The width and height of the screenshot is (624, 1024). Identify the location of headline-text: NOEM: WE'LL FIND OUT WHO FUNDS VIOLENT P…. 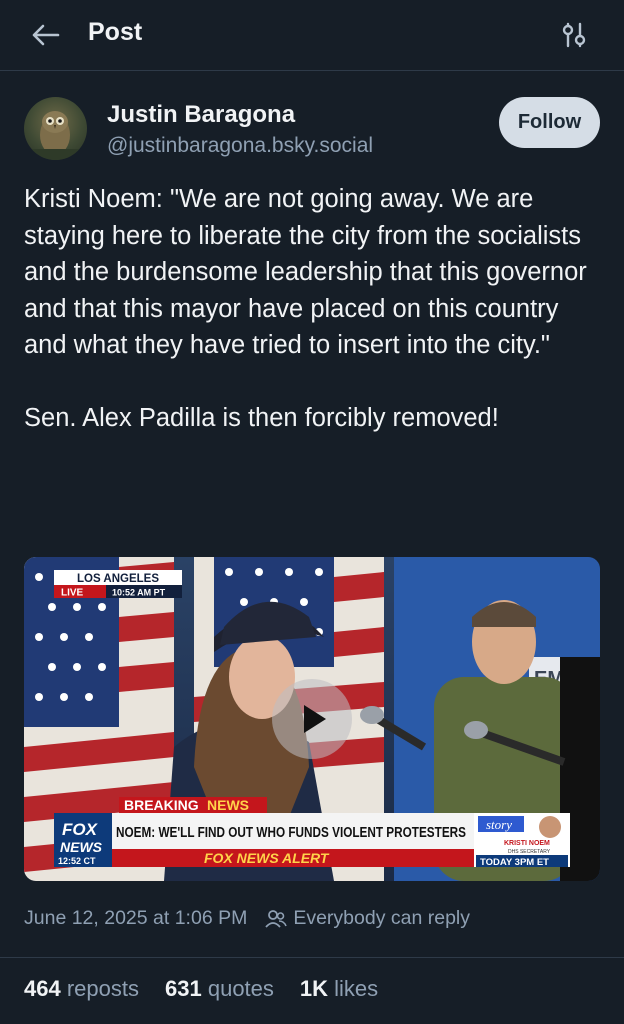
(291, 833).